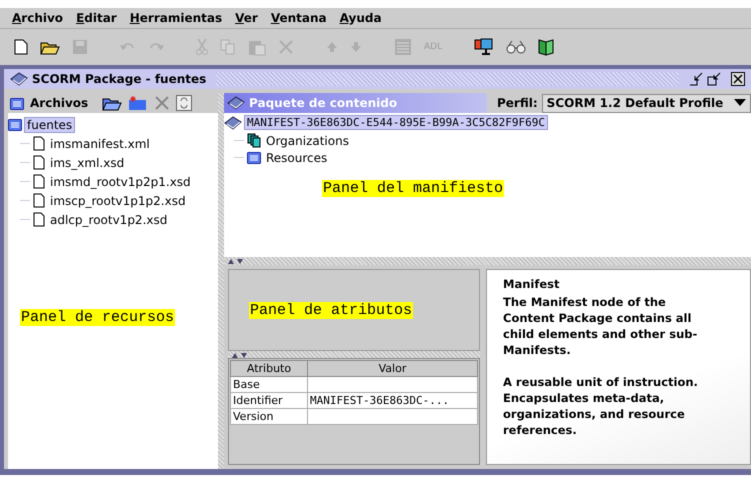  I want to click on menu-item: Editar, so click(96, 18).